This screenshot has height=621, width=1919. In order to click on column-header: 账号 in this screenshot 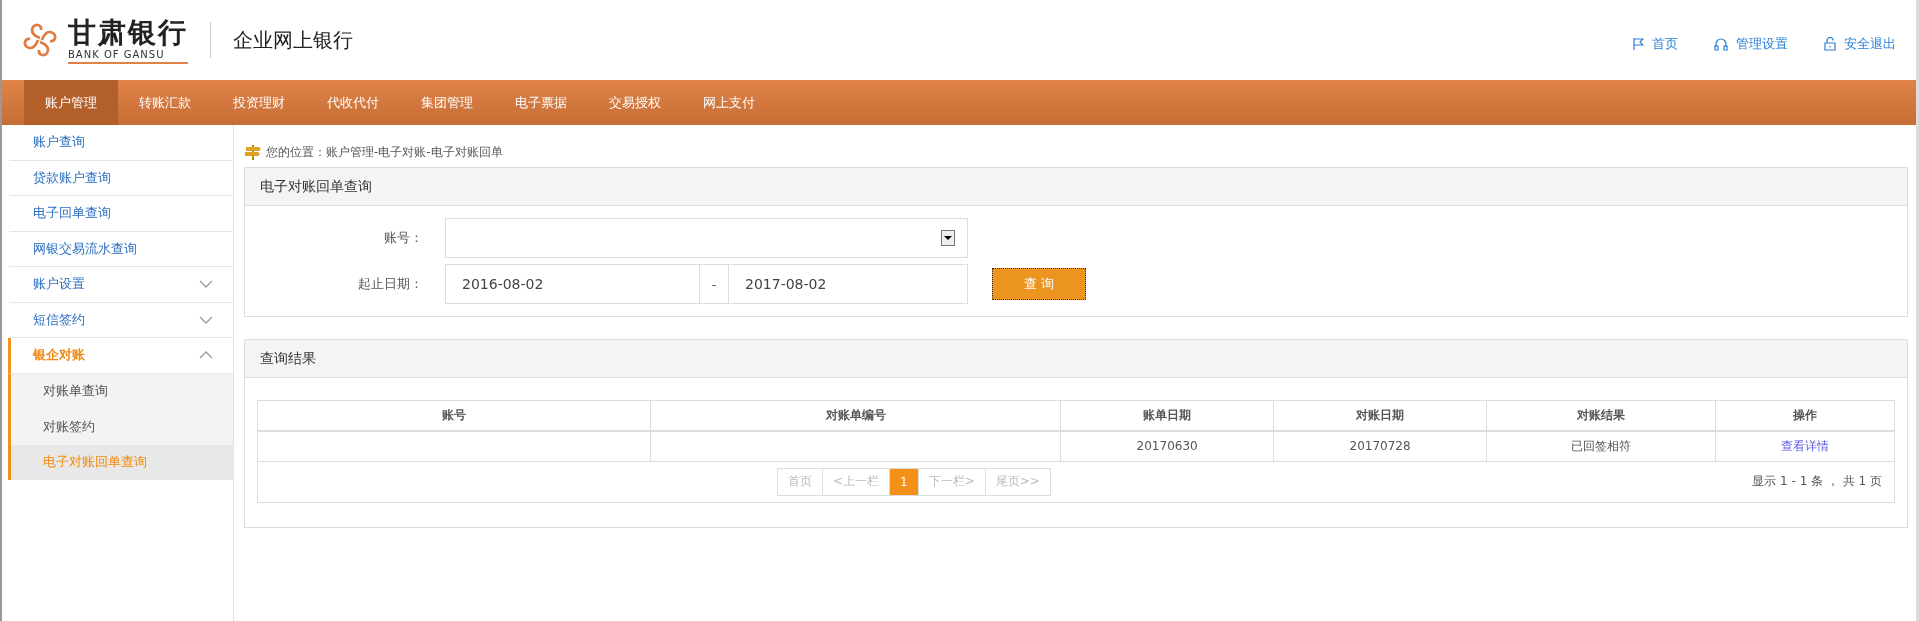, I will do `click(454, 416)`.